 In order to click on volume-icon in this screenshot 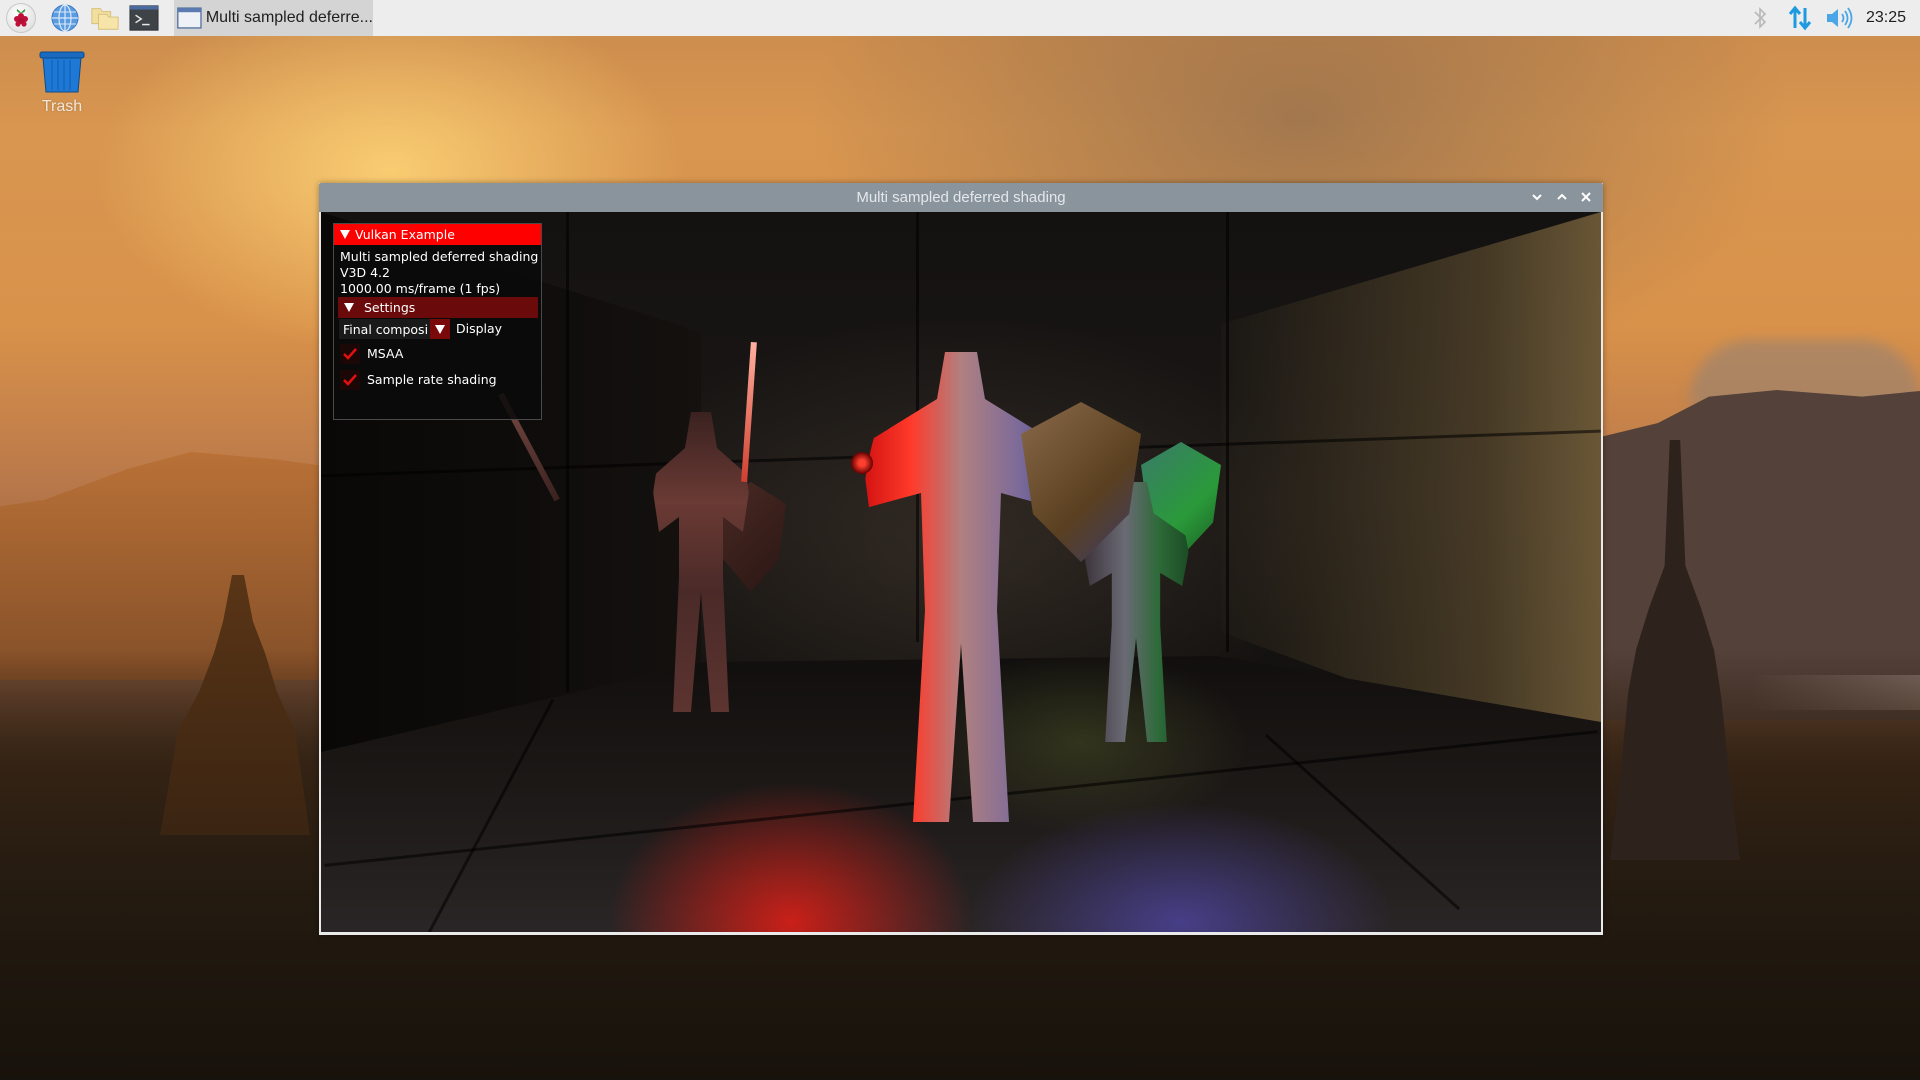, I will do `click(1840, 18)`.